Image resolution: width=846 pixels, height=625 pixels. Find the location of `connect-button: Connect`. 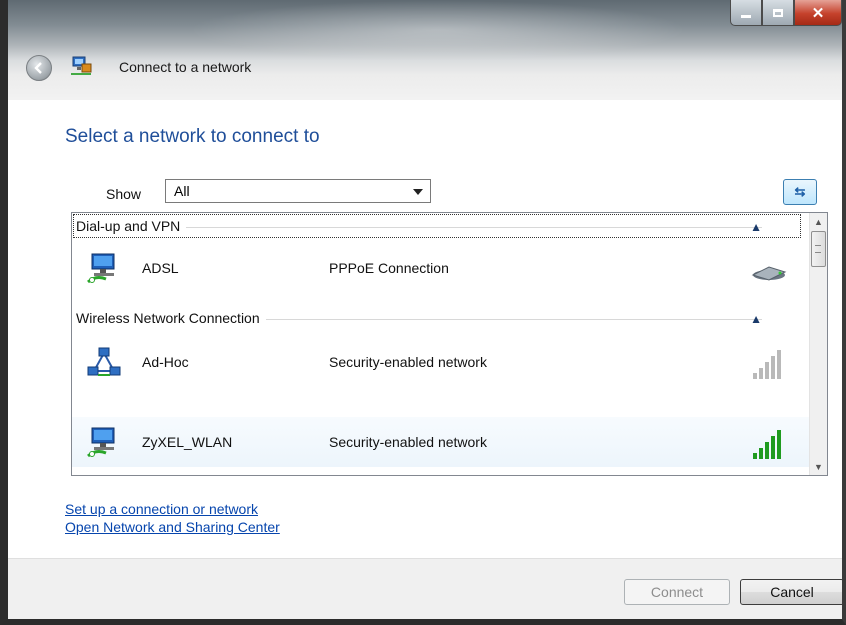

connect-button: Connect is located at coordinates (677, 592).